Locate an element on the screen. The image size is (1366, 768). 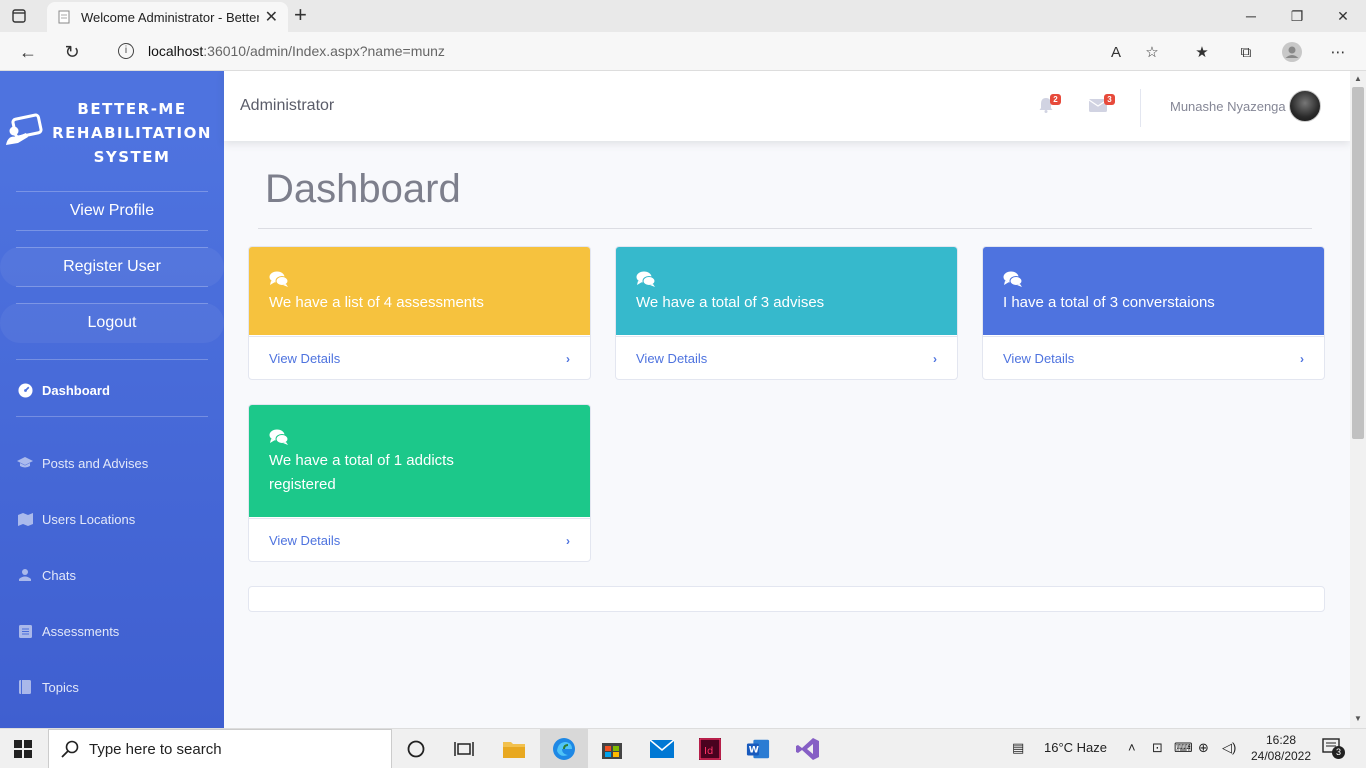
scrollbar-thumb is located at coordinates (1358, 263).